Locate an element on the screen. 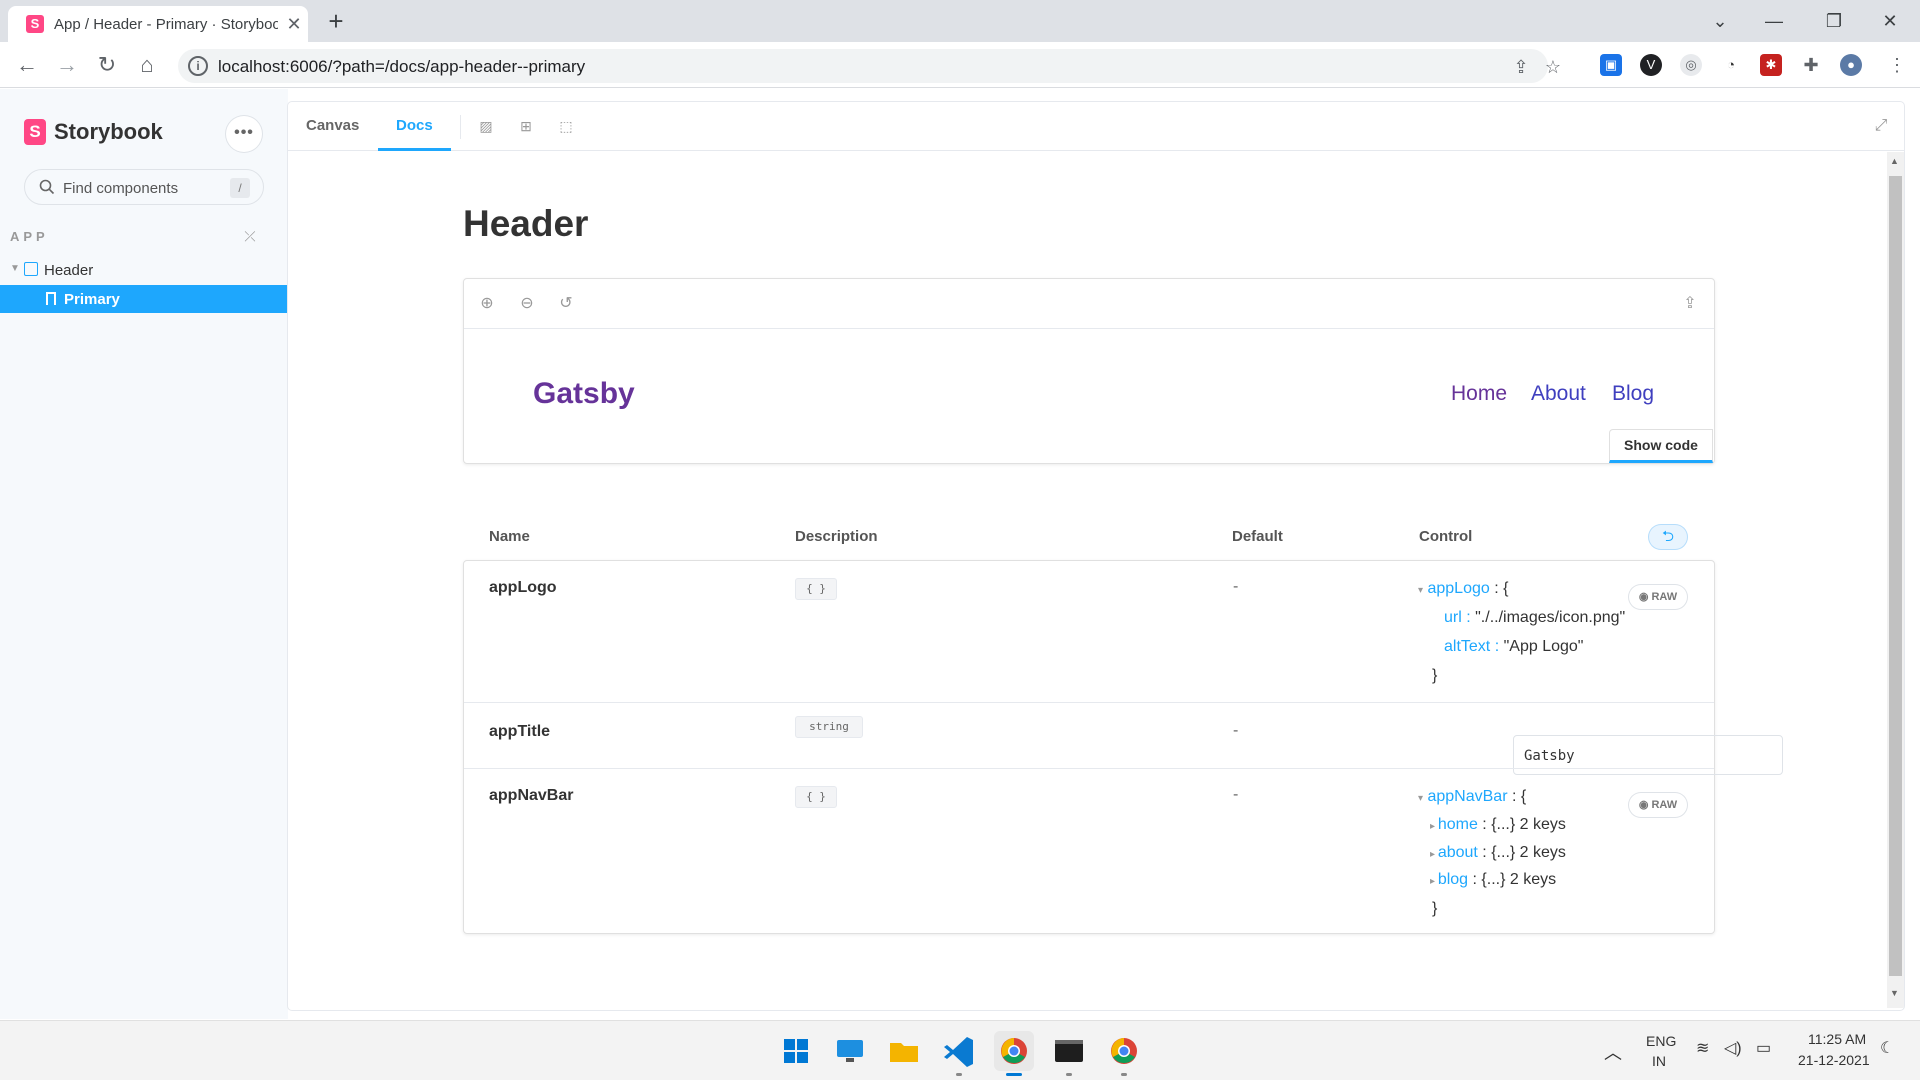  site-info-icon: i is located at coordinates (198, 66).